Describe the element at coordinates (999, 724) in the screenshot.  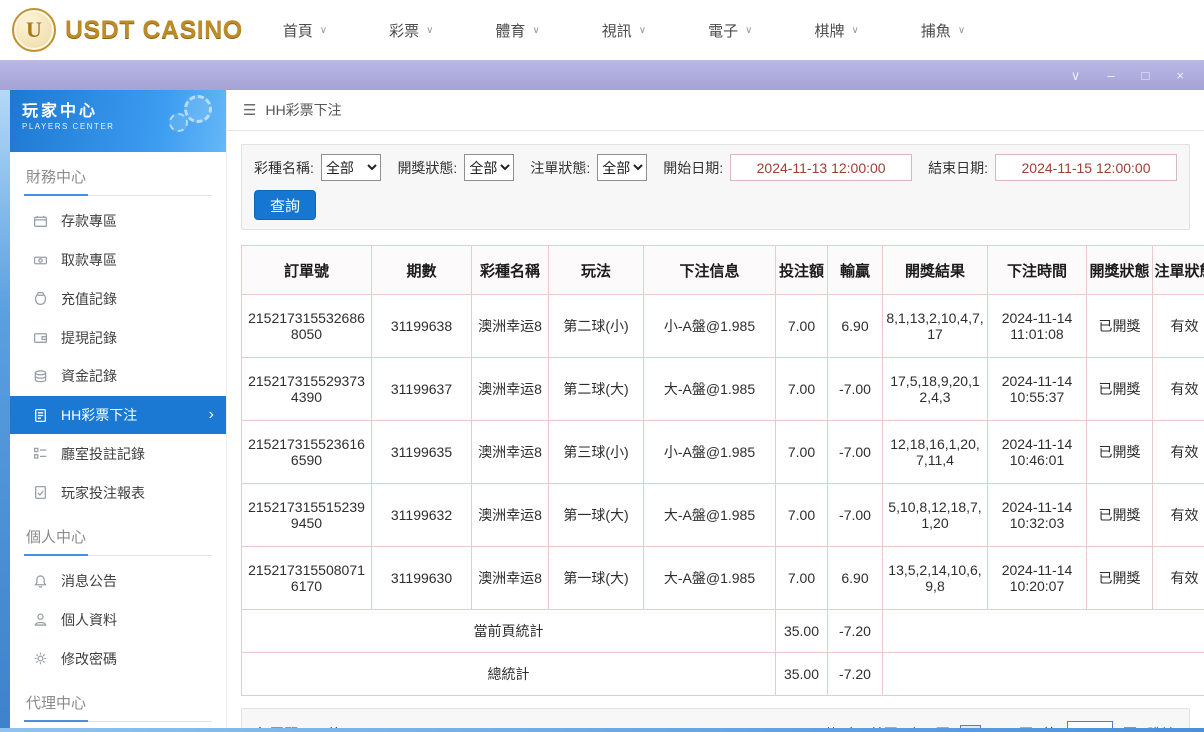
I see `pagination-controls: 共5条 首頁 上一页 1 下一页 第 页 跳转` at that location.